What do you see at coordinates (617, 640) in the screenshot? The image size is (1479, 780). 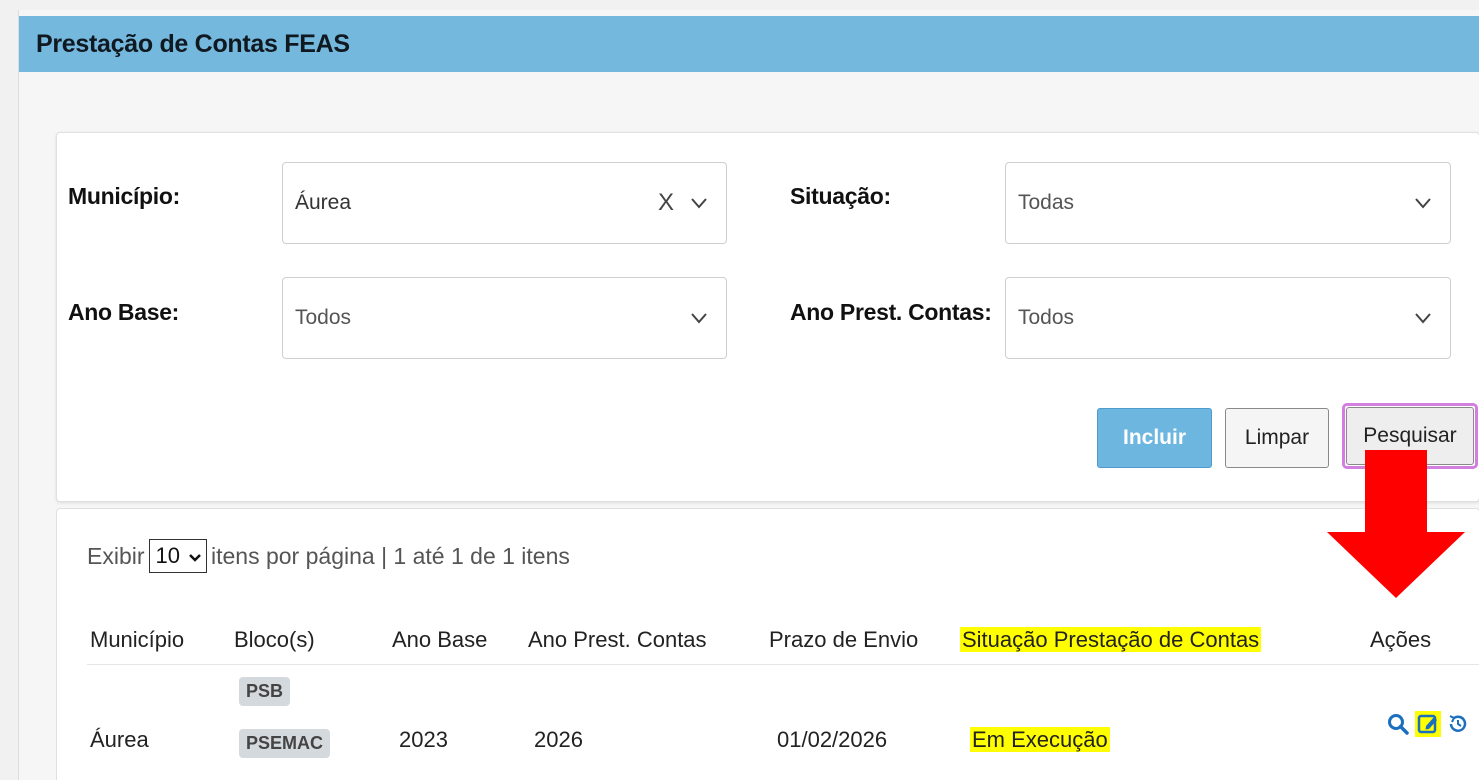 I see `column-header-ano-prest: Ano Prest. Contas` at bounding box center [617, 640].